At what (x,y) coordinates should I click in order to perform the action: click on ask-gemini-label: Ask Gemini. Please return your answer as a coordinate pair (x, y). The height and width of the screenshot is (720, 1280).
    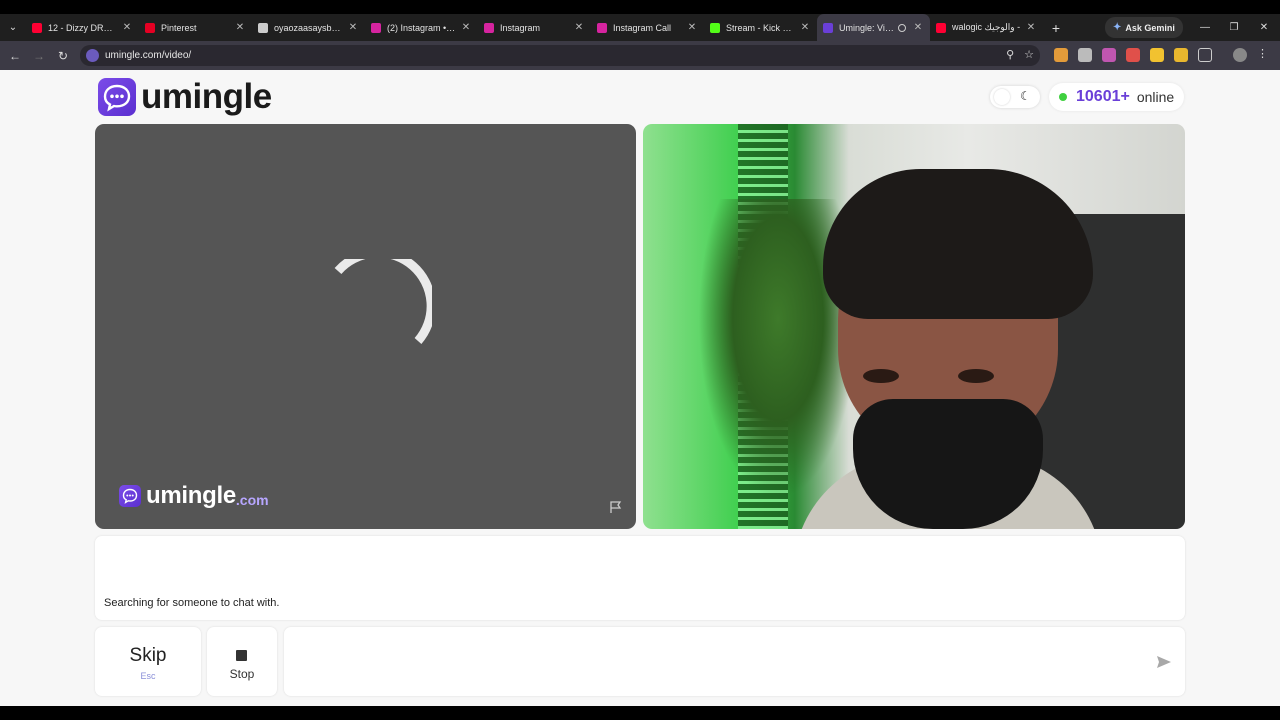
    Looking at the image, I should click on (1150, 27).